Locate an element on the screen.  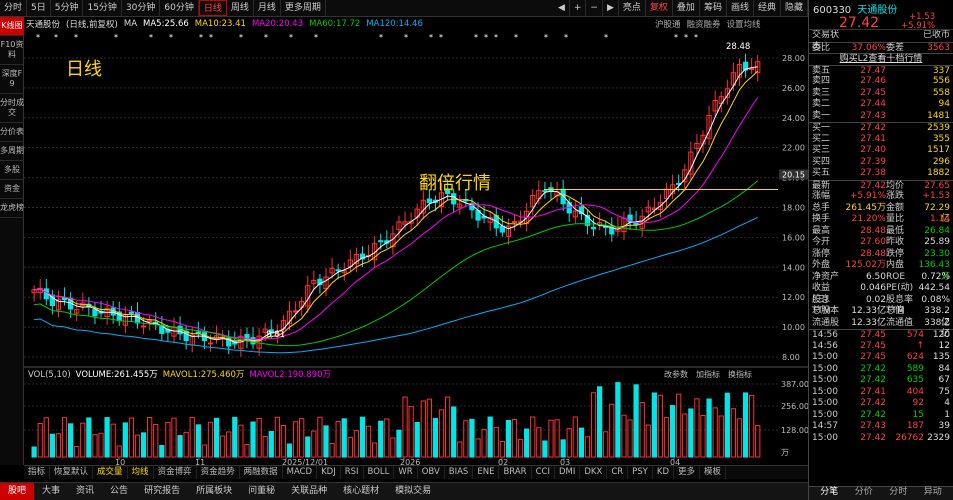
sidebar-item-3: 分时成交 is located at coordinates (12, 108).